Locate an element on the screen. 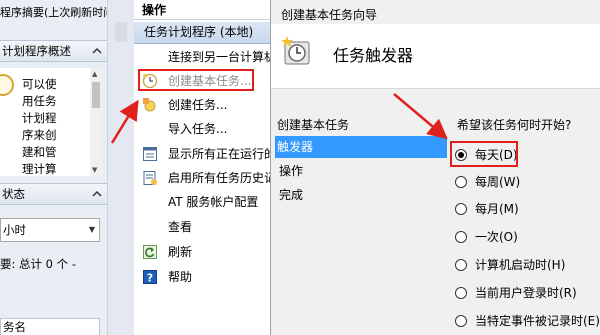 The image size is (600, 335). action-show-running-tasks: 显示所有正在运行的任务 is located at coordinates (202, 154).